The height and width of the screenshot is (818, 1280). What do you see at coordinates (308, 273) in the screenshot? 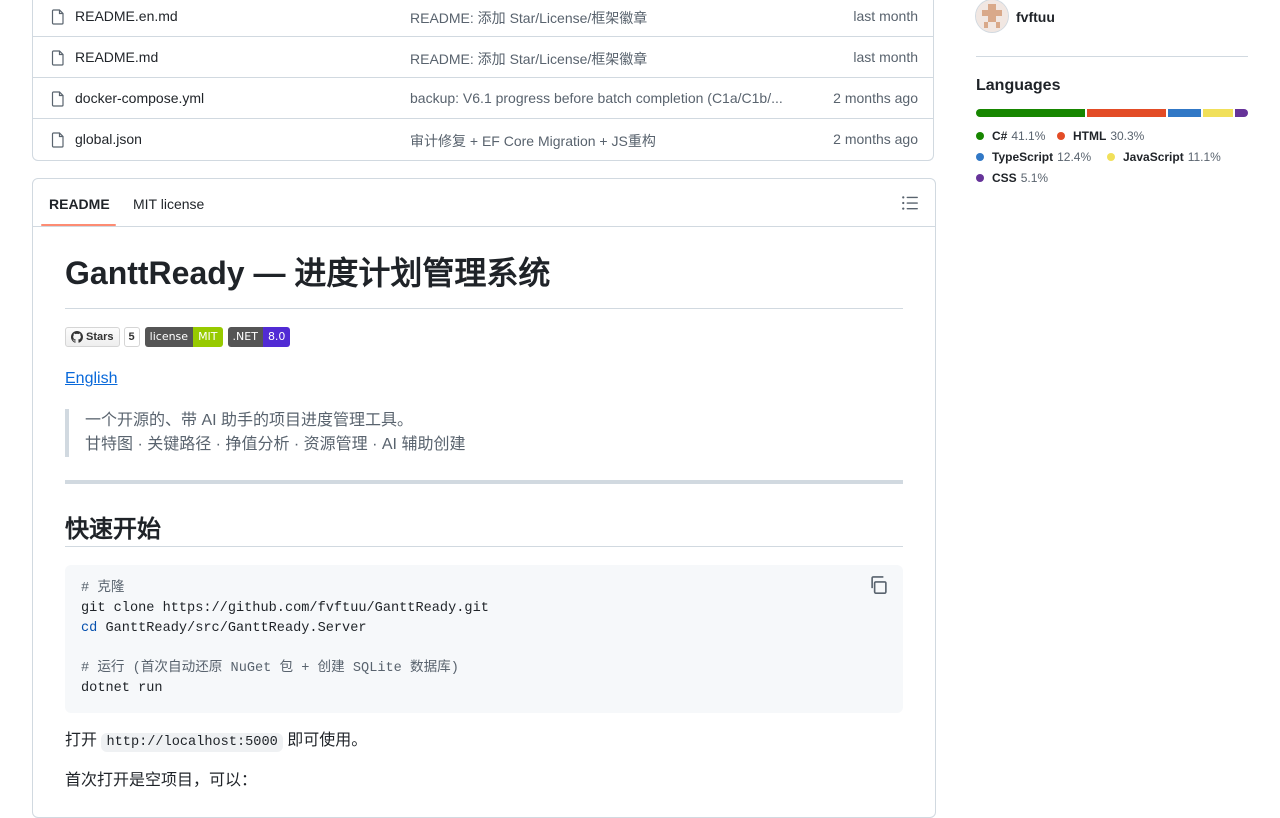
I see `readme-title-text: GanttReady — 进度计划管理系统` at bounding box center [308, 273].